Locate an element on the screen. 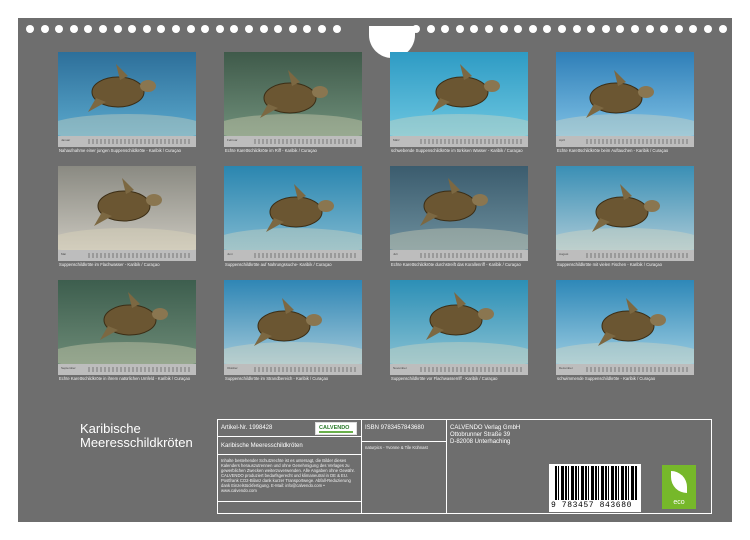 Image resolution: width=750 pixels, height=540 pixels. eco-label: eco is located at coordinates (679, 502).